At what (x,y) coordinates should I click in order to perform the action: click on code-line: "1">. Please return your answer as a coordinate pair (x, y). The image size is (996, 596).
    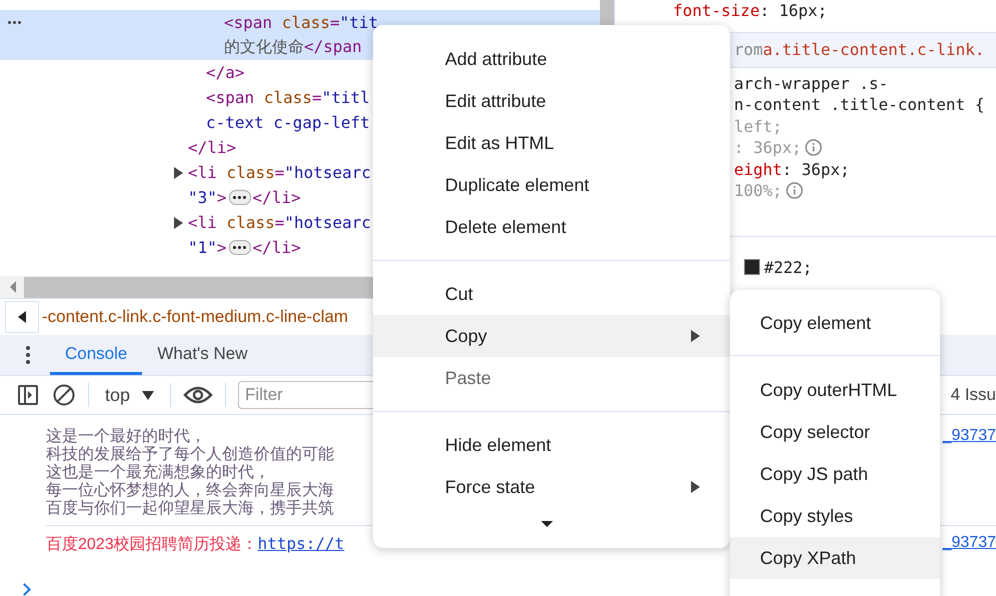
    Looking at the image, I should click on (207, 247).